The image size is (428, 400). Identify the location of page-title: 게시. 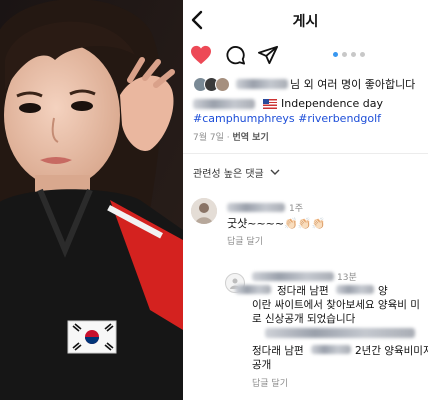
(305, 22).